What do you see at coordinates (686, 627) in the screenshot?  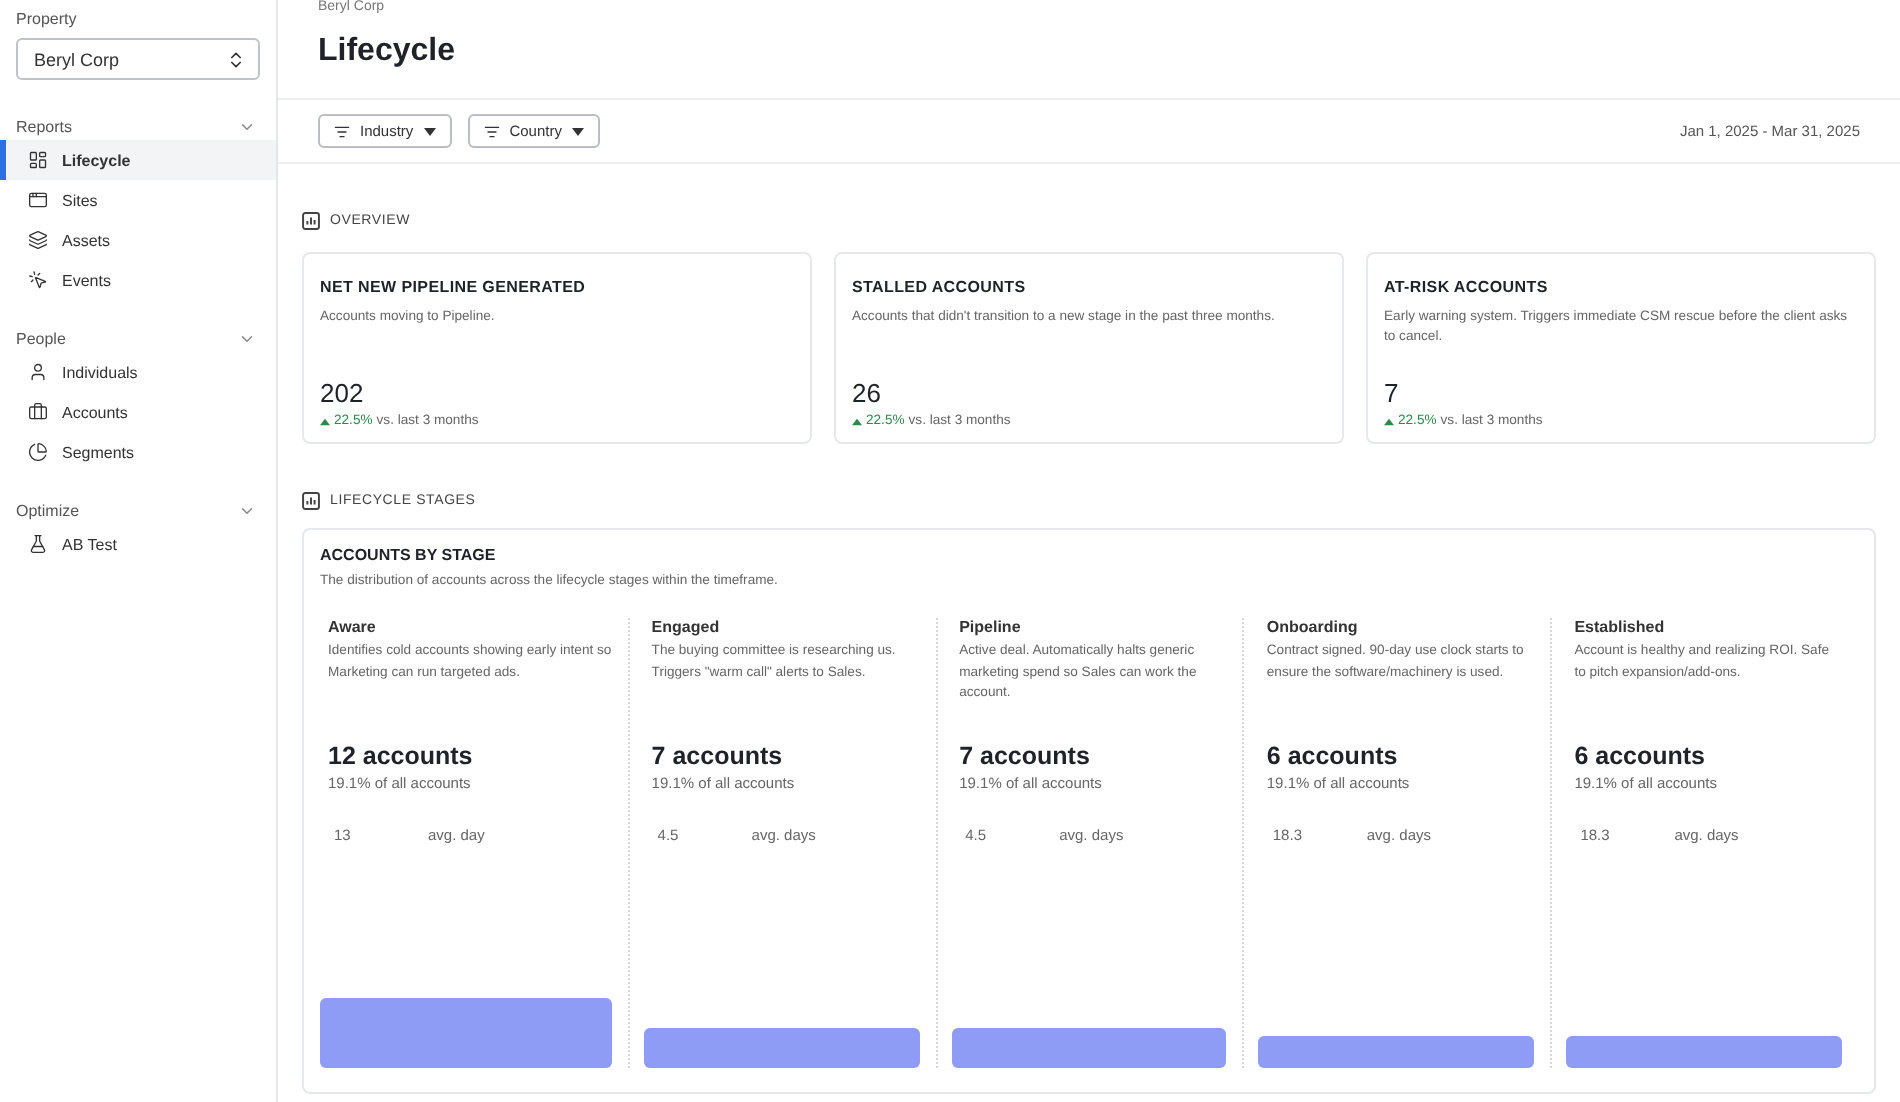 I see `stage-name: Engaged` at bounding box center [686, 627].